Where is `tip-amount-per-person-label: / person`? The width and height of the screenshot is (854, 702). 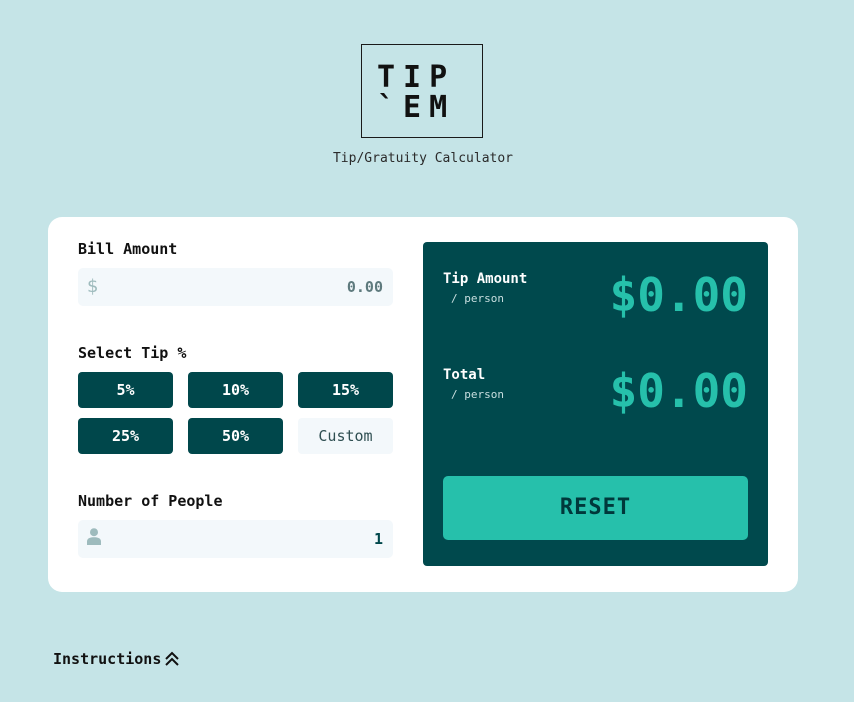 tip-amount-per-person-label: / person is located at coordinates (477, 298).